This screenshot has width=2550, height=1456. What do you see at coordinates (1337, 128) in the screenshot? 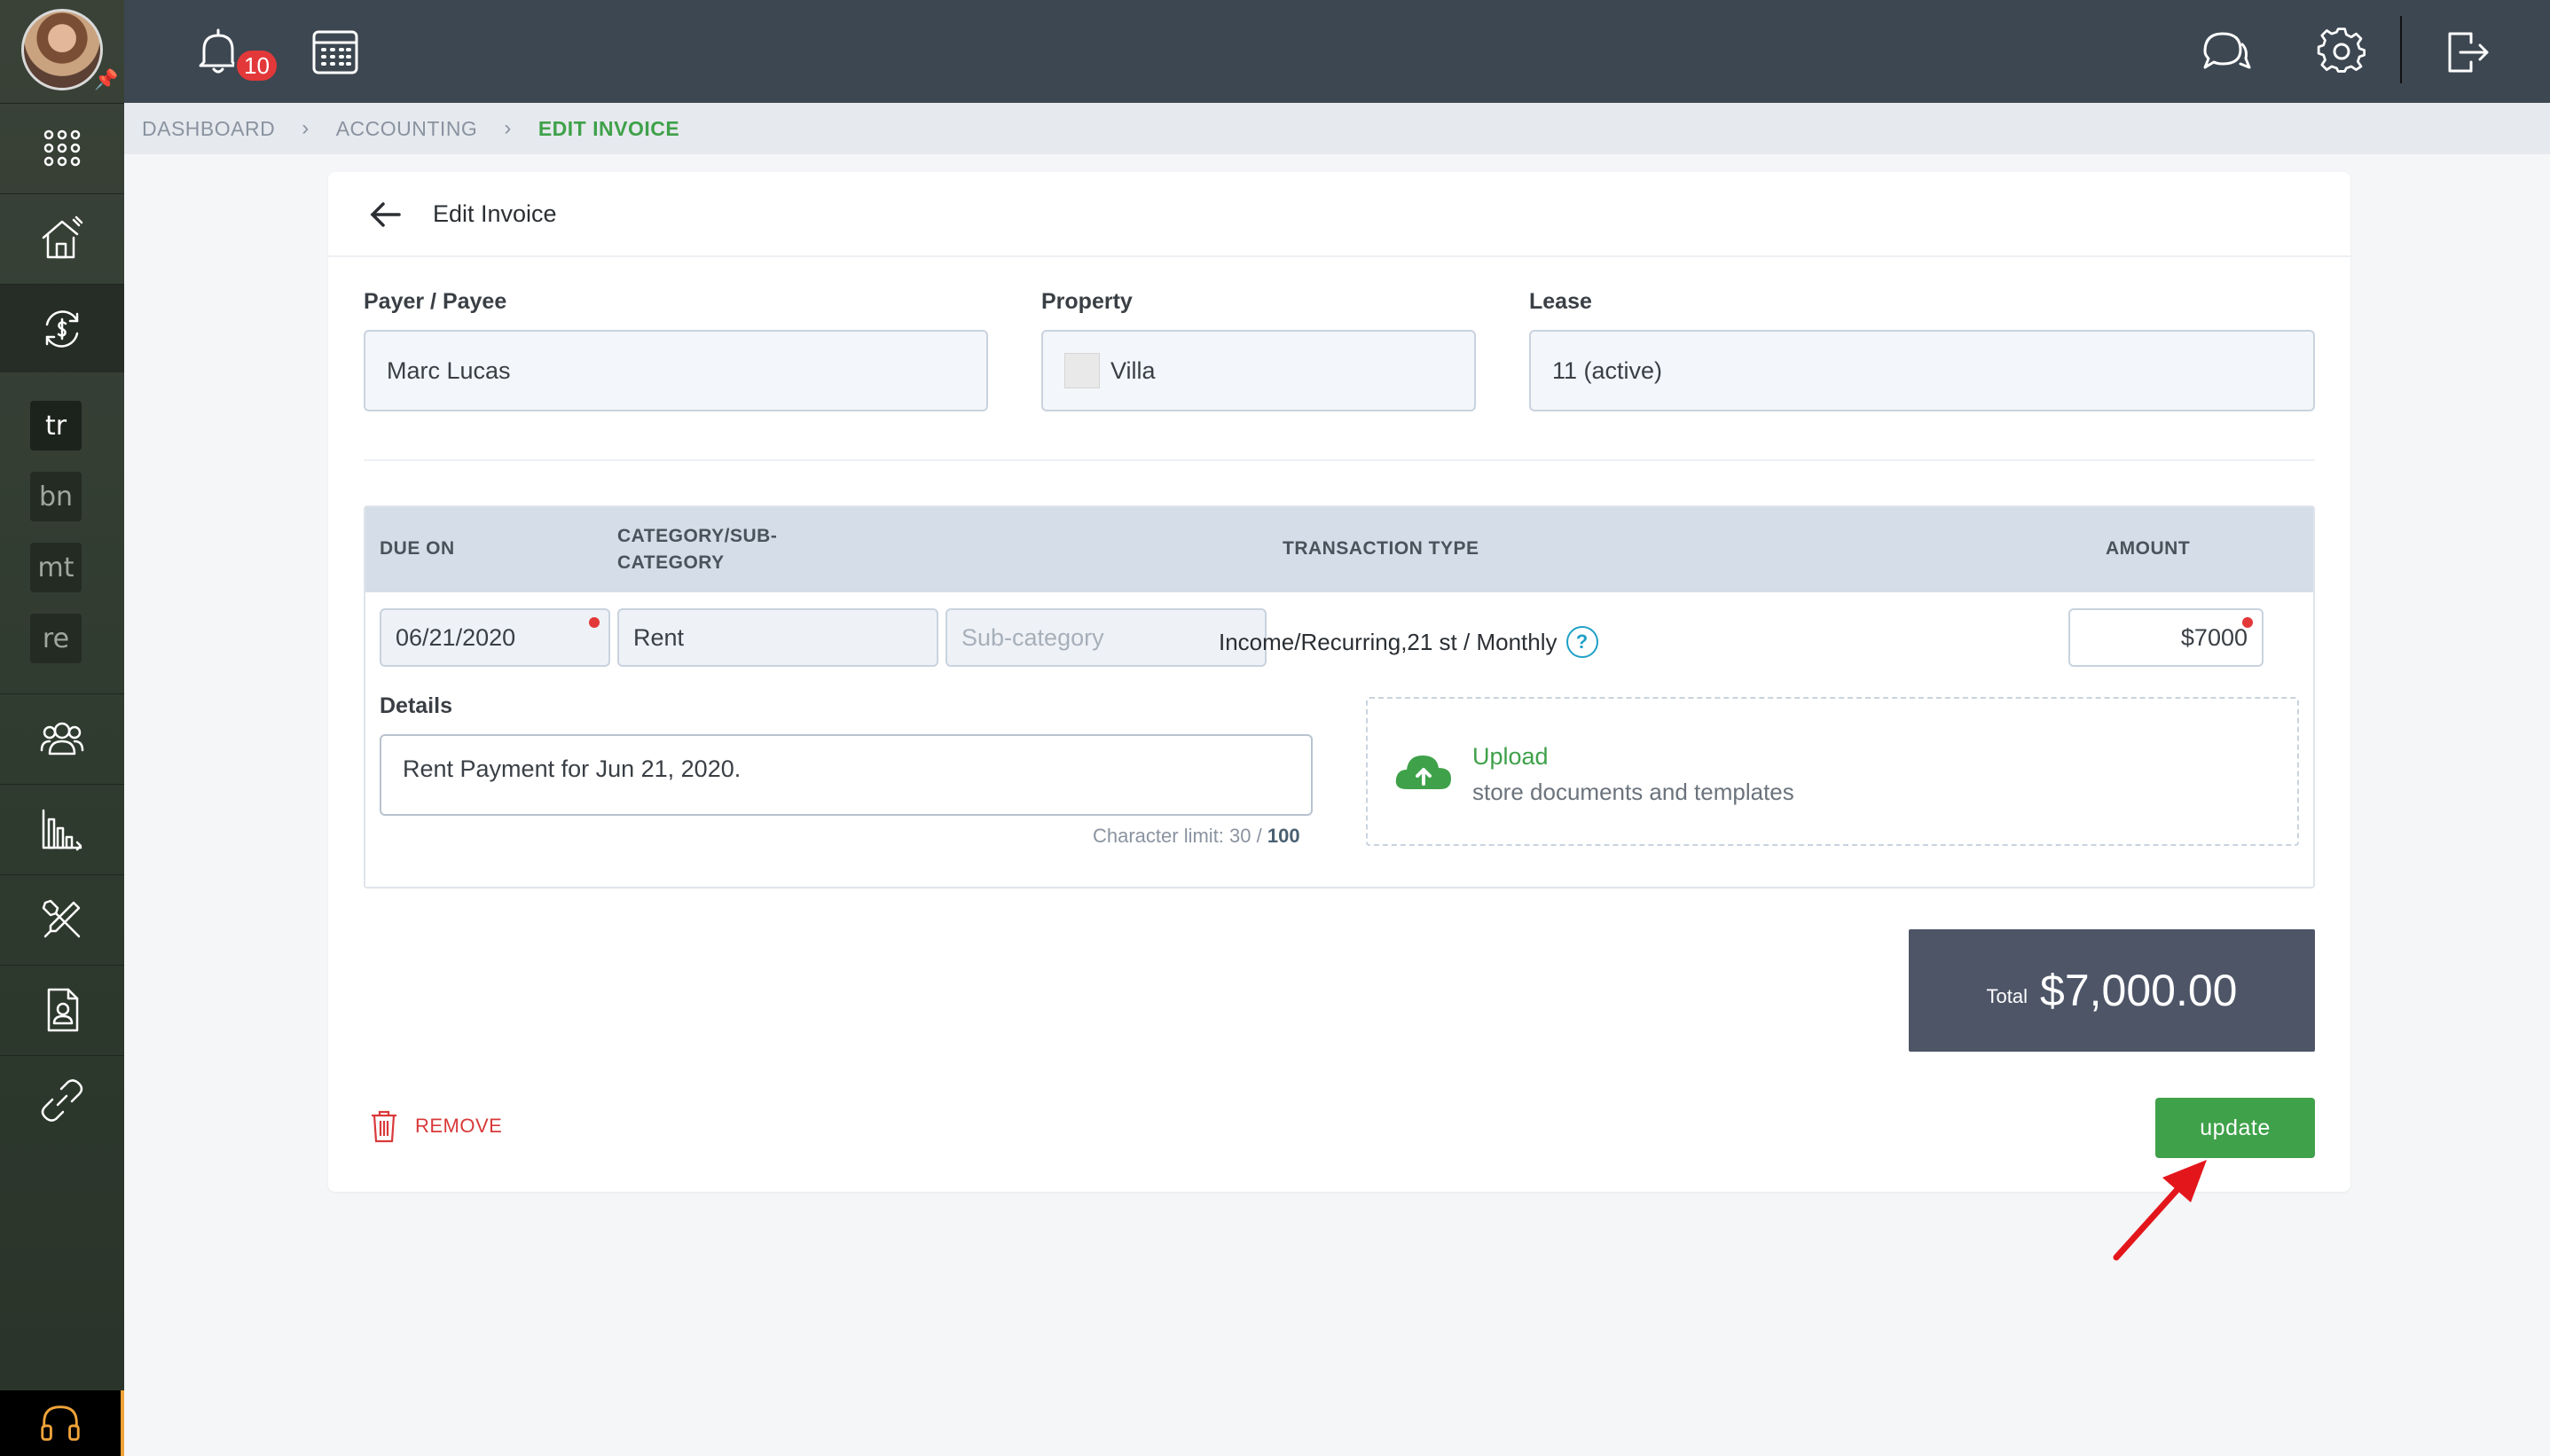
I see `breadcrumb: DASHBOARD › ACCOUNTING › EDIT INVOICE` at bounding box center [1337, 128].